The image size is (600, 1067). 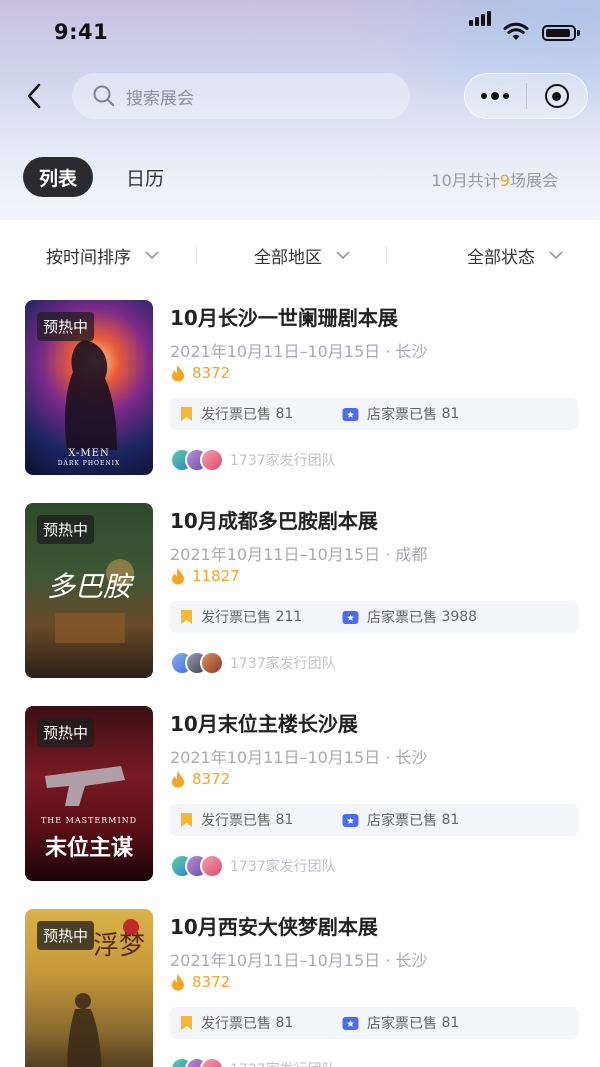 I want to click on tab-list: 列表, so click(x=58, y=177).